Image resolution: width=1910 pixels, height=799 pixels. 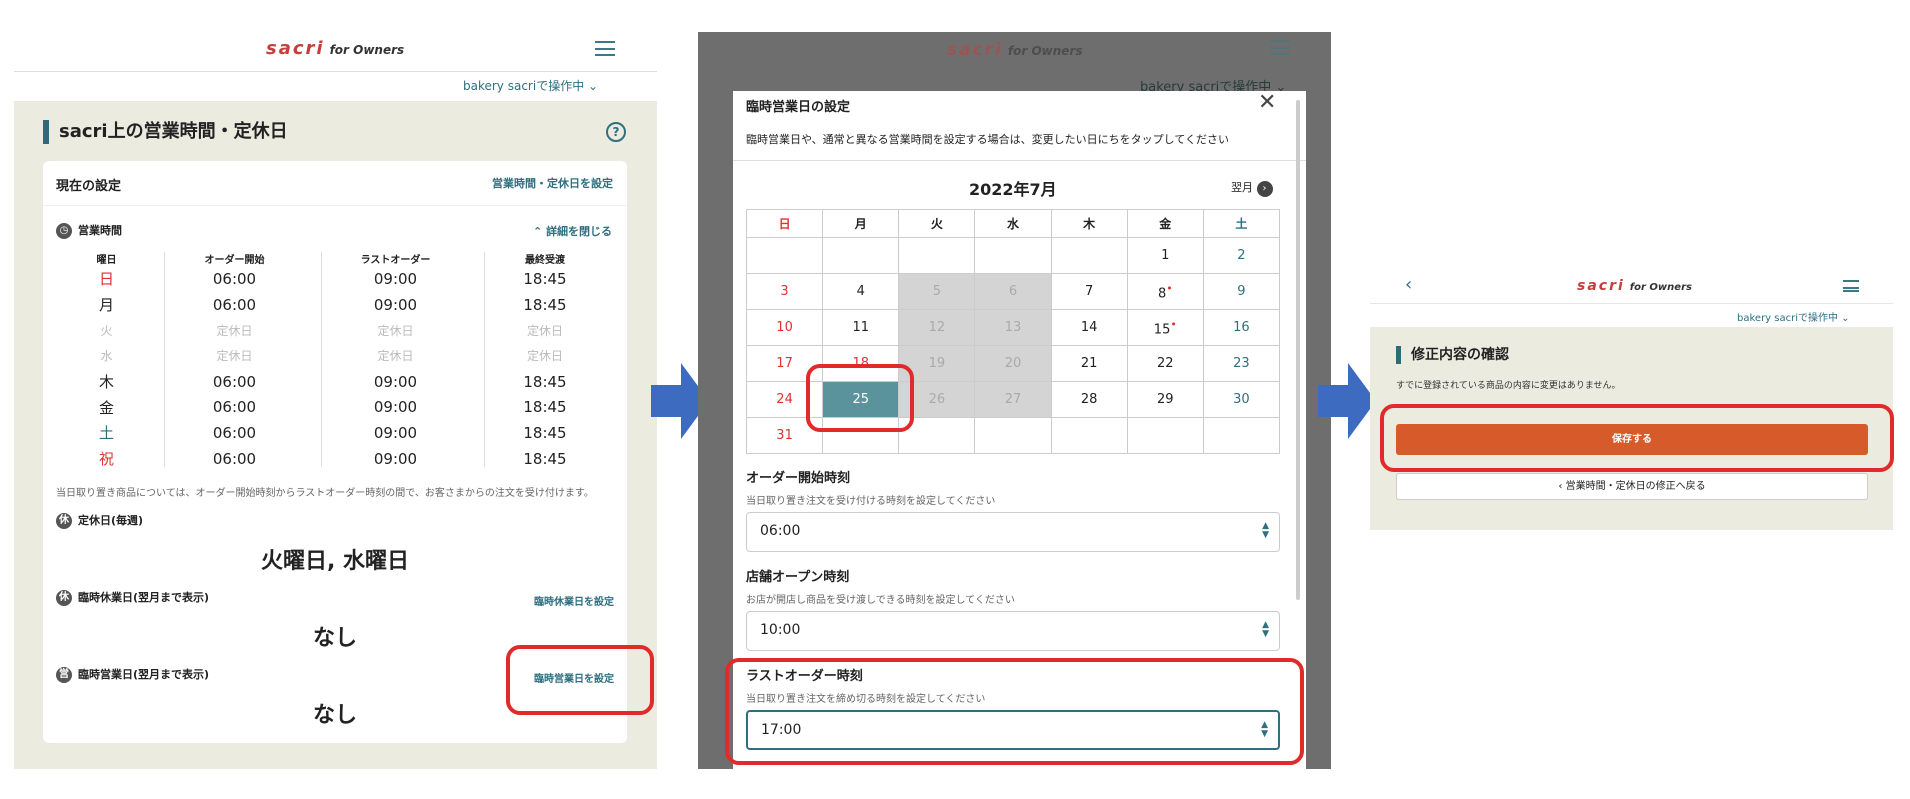 I want to click on calendar-day: 16, so click(x=1241, y=327).